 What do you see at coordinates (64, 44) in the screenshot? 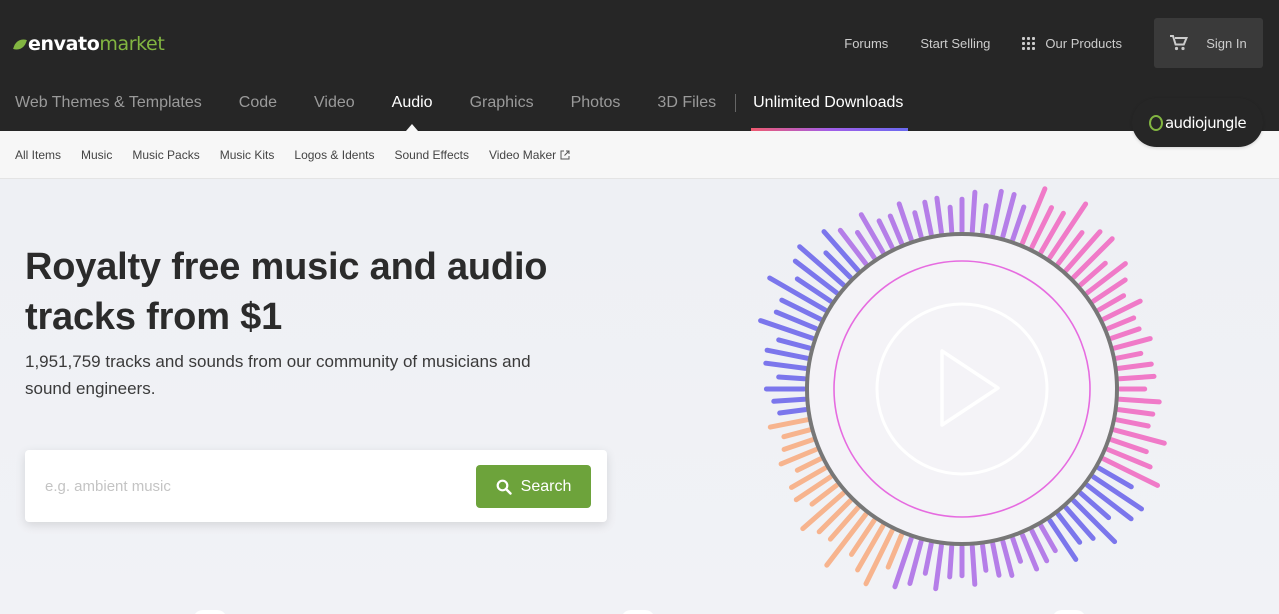
I see `logo-envato-text: envato` at bounding box center [64, 44].